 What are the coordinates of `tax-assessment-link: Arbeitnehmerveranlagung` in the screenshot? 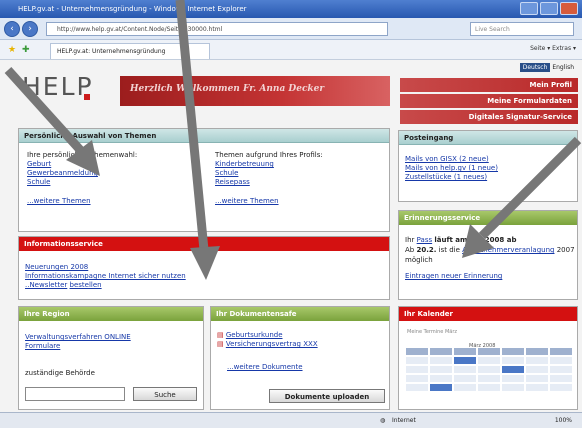 It's located at (508, 250).